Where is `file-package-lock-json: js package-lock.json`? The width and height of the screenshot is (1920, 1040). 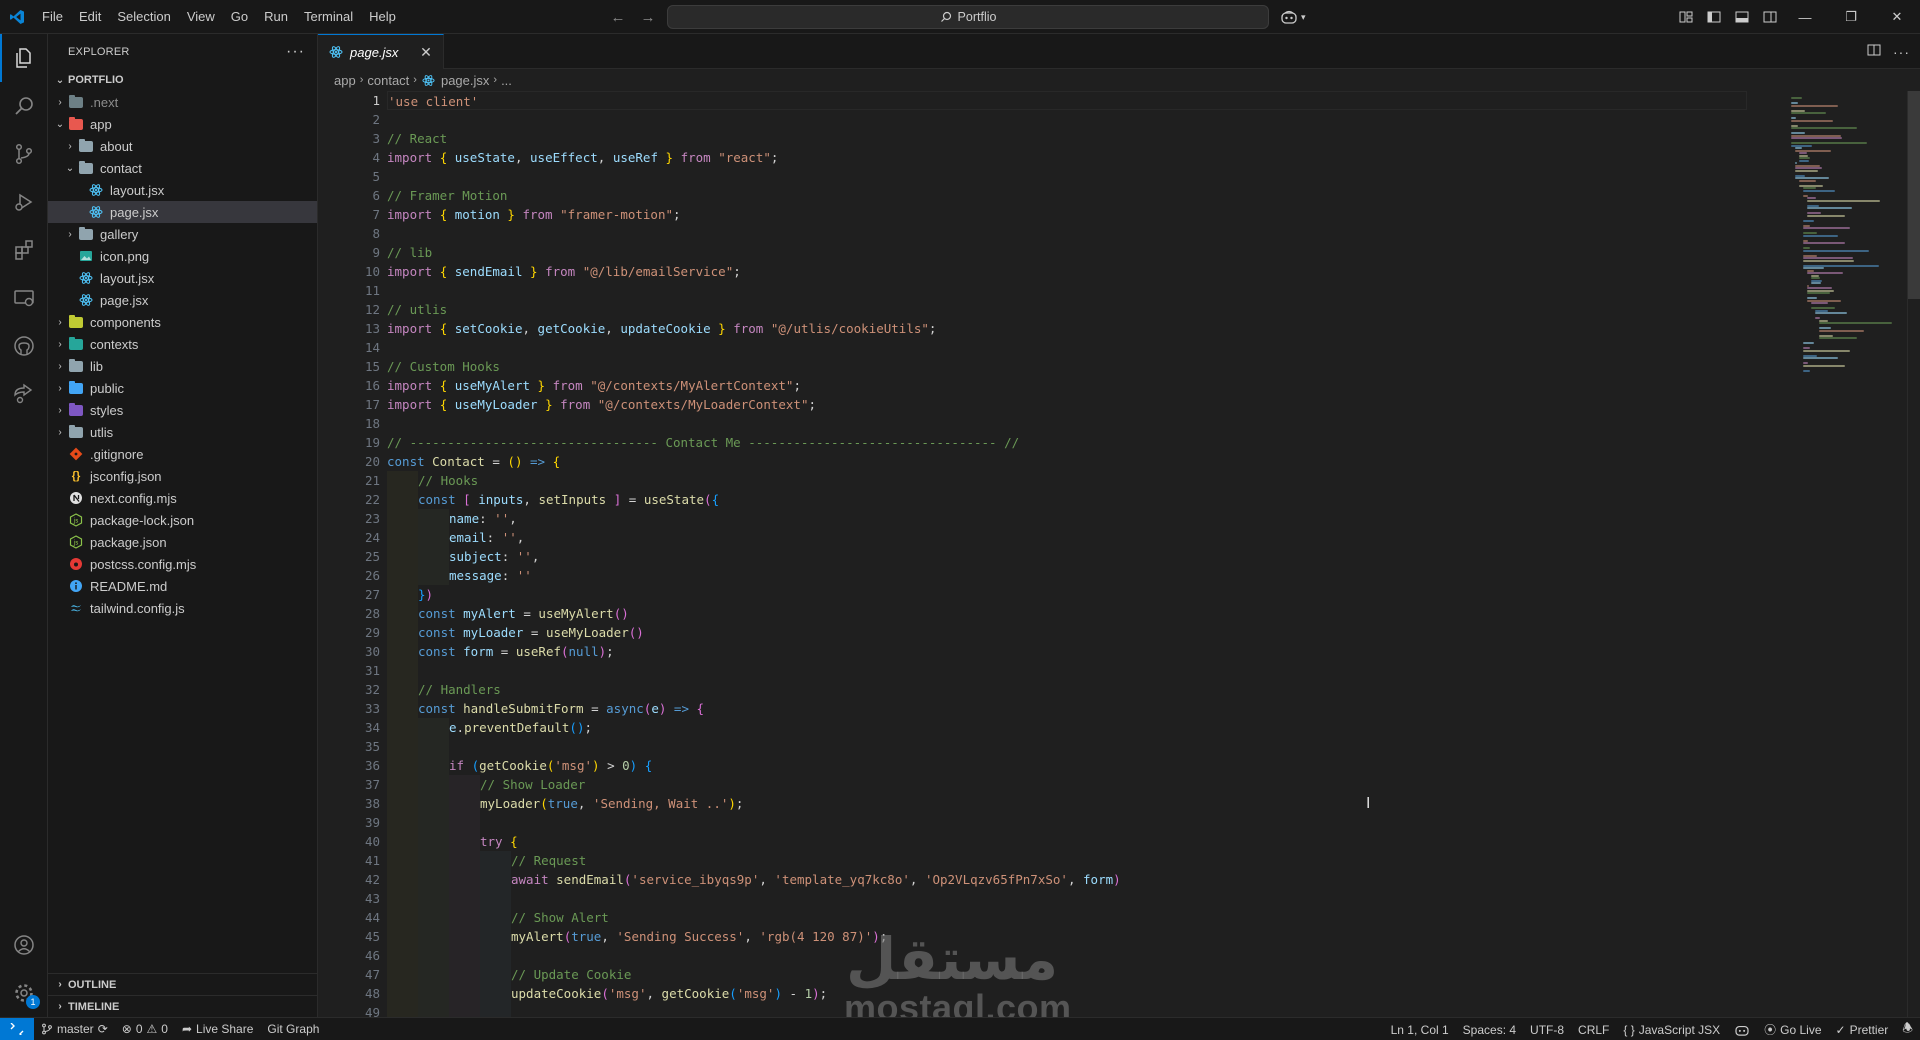 file-package-lock-json: js package-lock.json is located at coordinates (182, 520).